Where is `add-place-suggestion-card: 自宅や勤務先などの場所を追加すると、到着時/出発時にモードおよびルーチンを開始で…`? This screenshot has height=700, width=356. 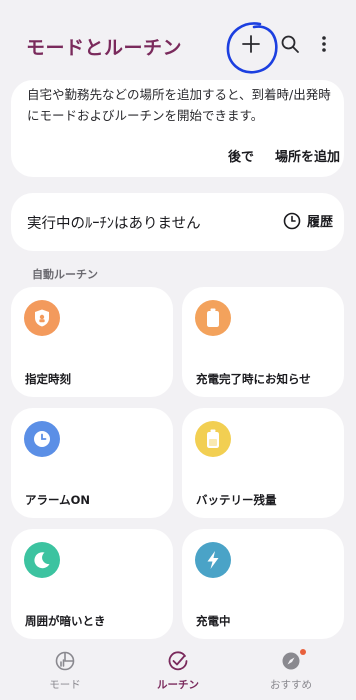
add-place-suggestion-card: 自宅や勤務先などの場所を追加すると、到着時/出発時にモードおよびルーチンを開始で… is located at coordinates (177, 128).